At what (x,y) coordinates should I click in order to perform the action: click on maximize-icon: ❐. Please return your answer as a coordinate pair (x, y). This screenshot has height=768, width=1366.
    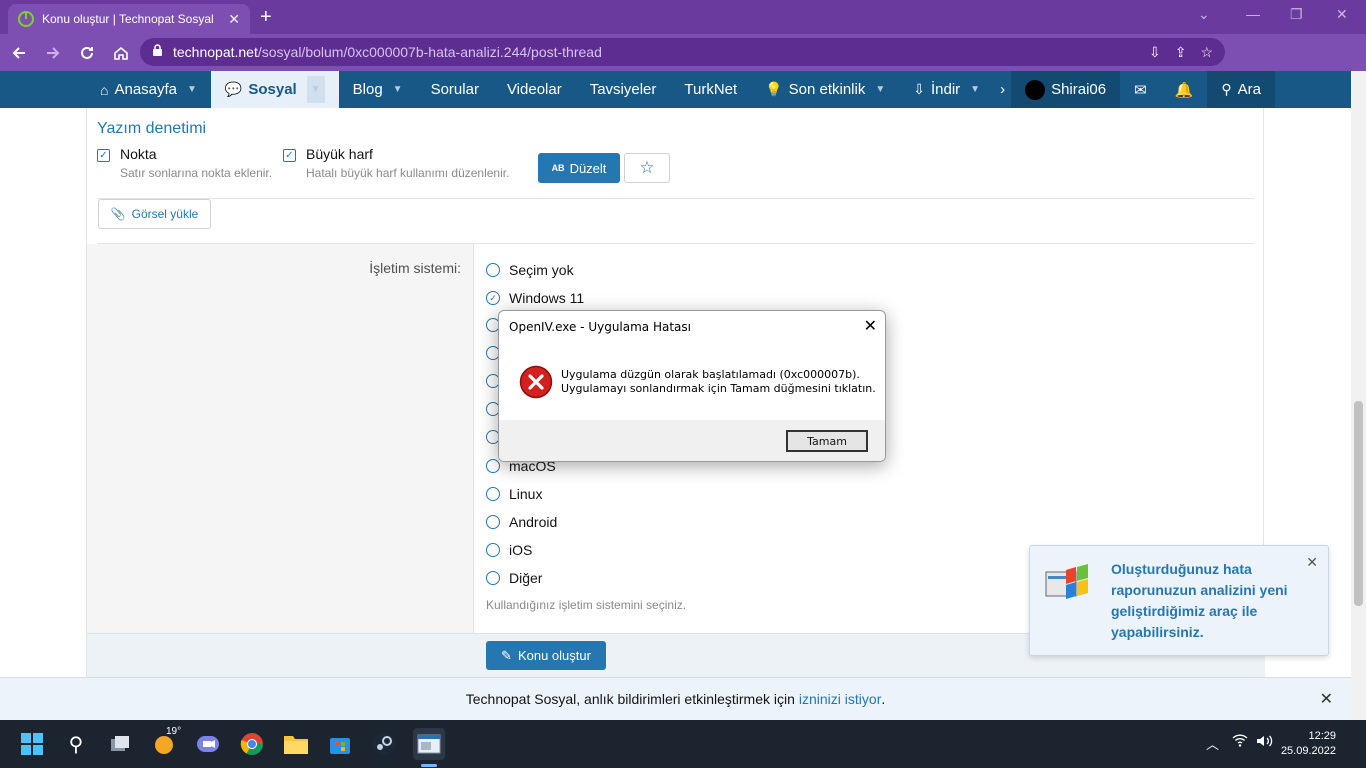
    Looking at the image, I should click on (1296, 14).